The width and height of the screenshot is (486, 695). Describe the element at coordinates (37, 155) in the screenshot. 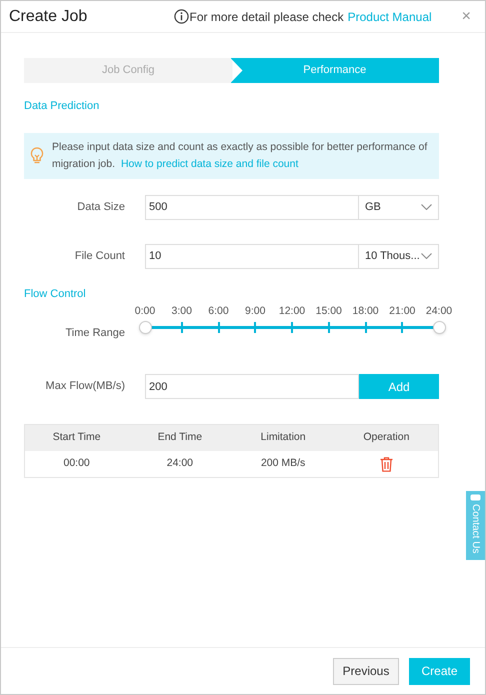

I see `lightbulb-icon` at that location.